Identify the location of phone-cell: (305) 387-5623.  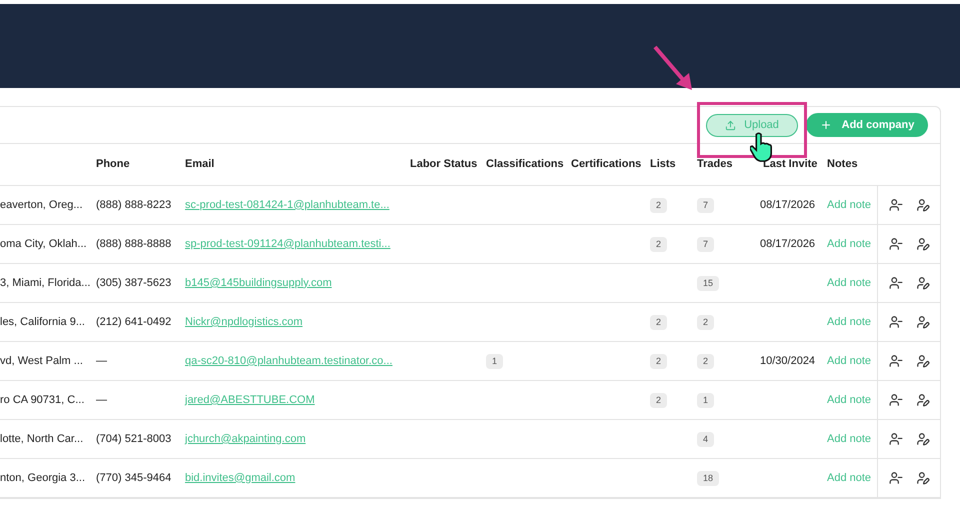
(134, 282).